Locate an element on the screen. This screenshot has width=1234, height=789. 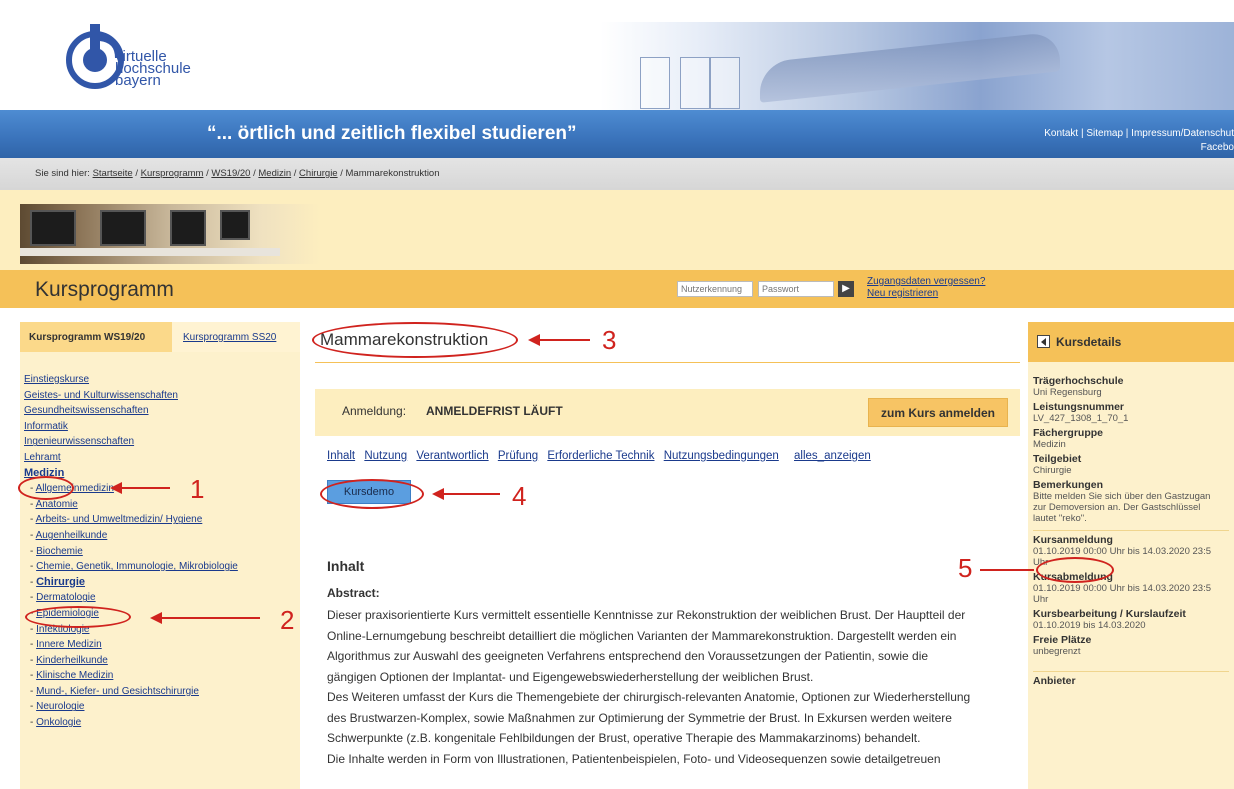
content-heading: Inhalt is located at coordinates (346, 566).